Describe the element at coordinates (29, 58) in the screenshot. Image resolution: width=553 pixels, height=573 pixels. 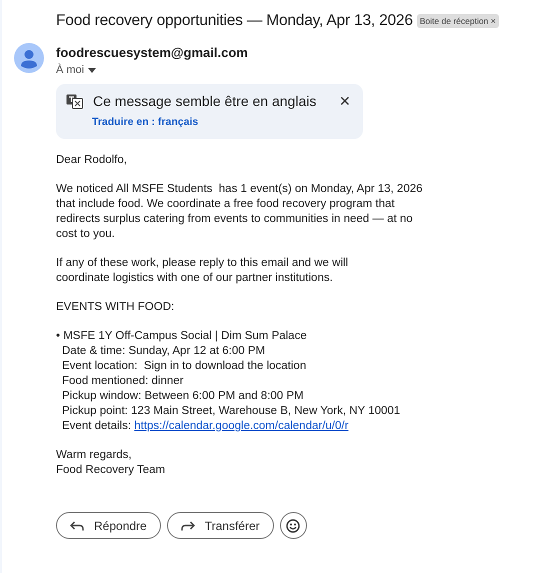
I see `avatar-icon` at that location.